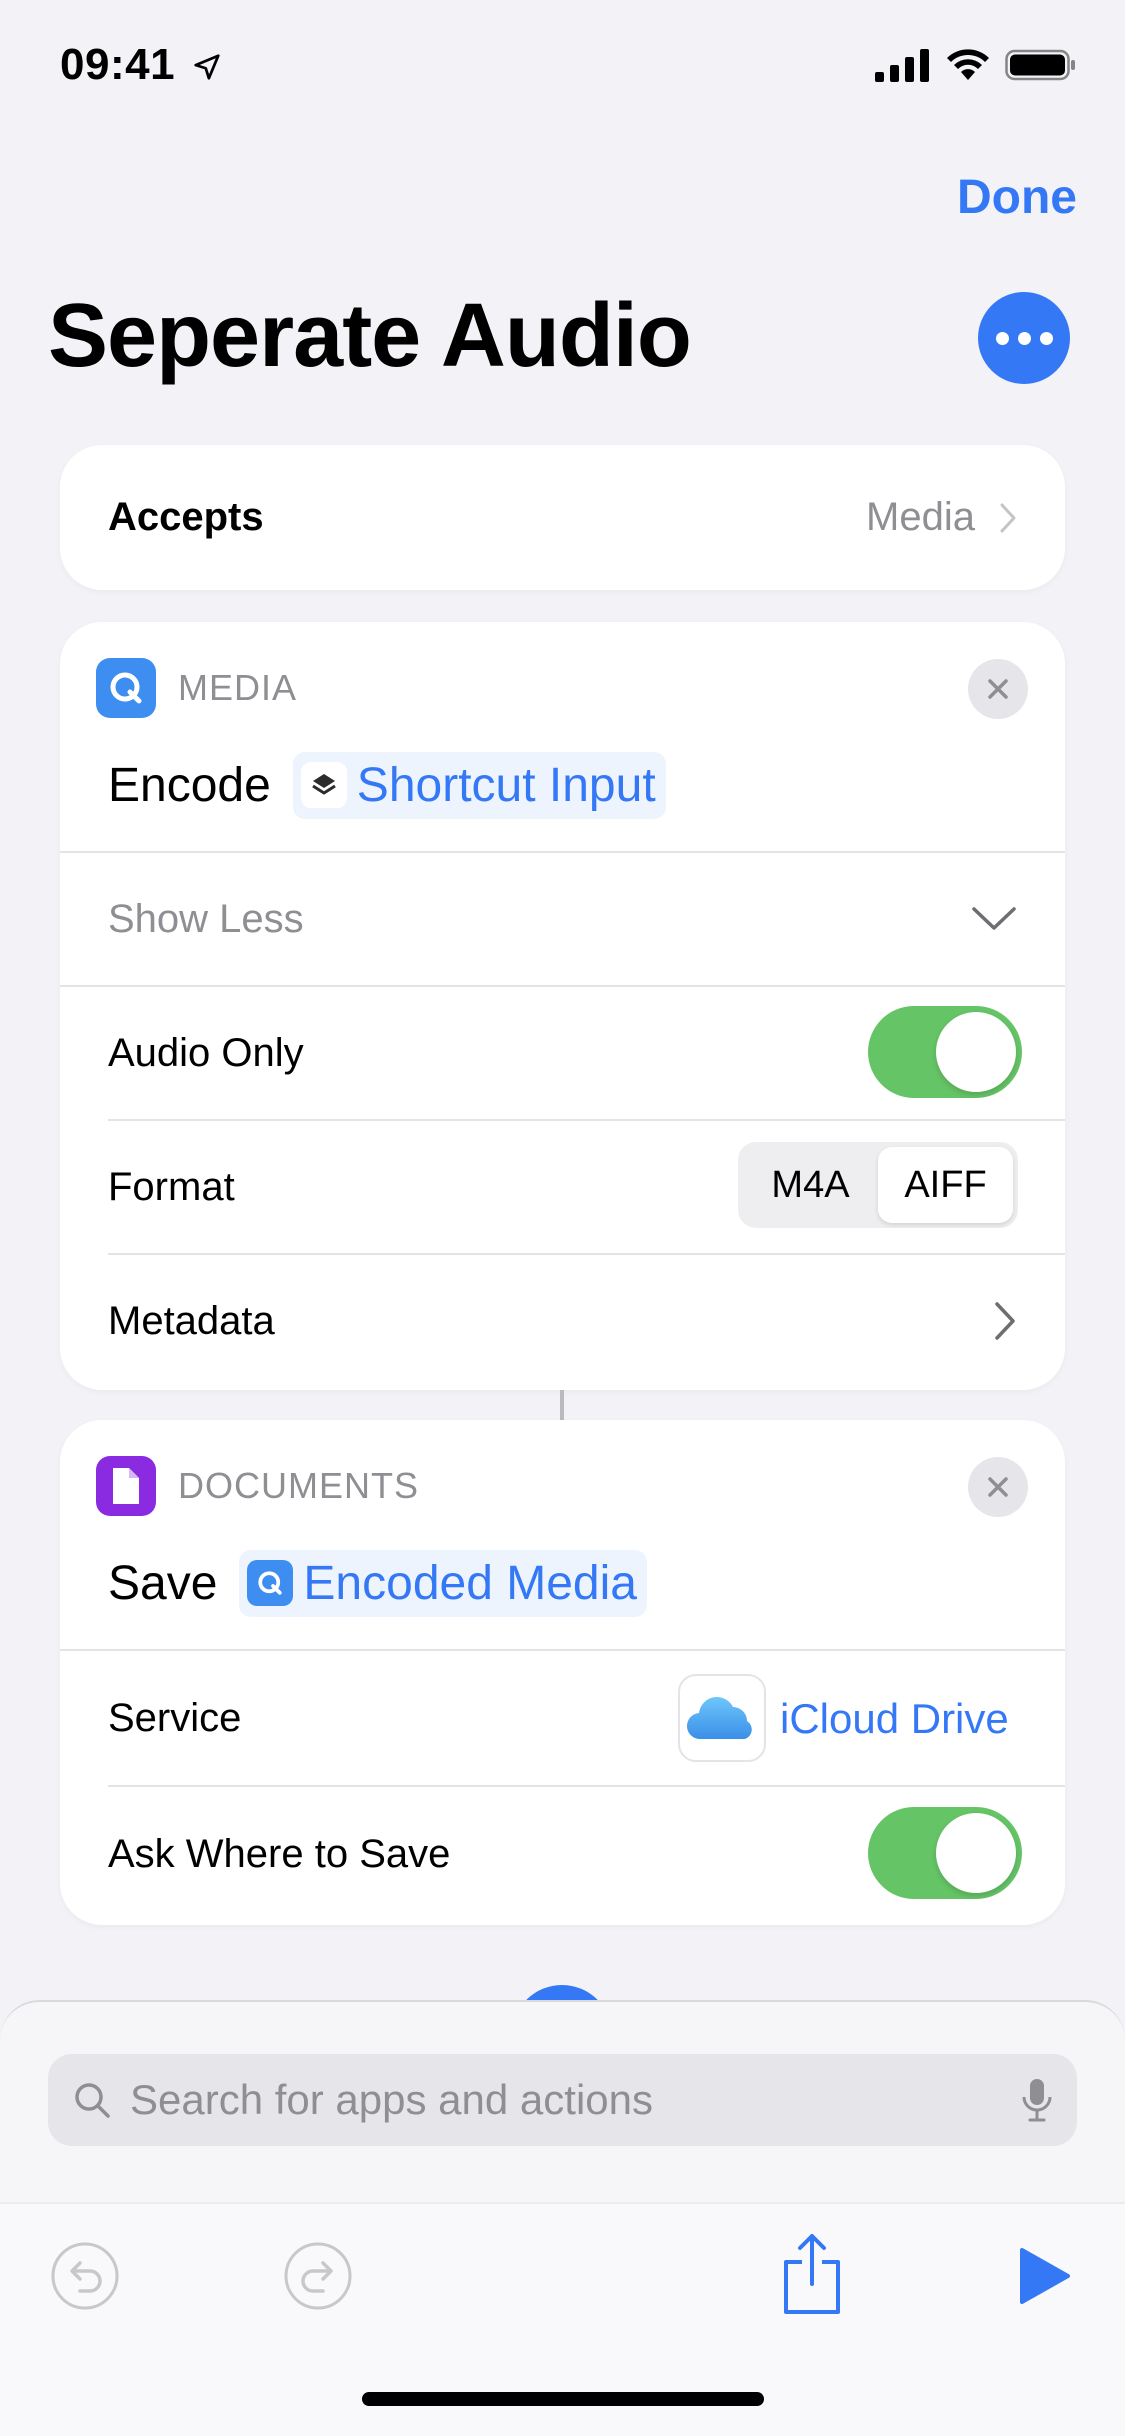 This screenshot has height=2436, width=1125. What do you see at coordinates (812, 2274) in the screenshot?
I see `share-icon` at bounding box center [812, 2274].